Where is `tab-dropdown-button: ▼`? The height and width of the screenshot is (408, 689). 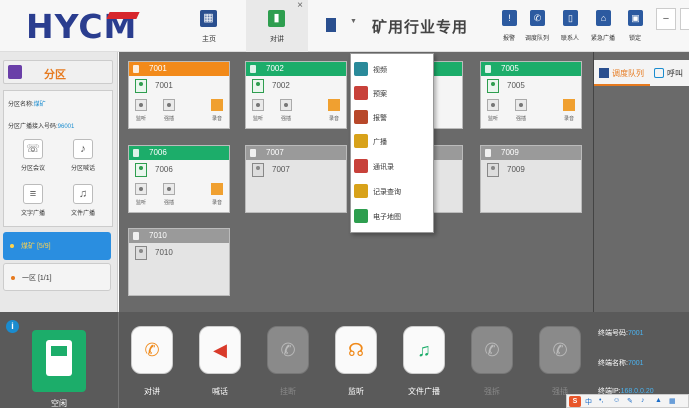
tab-dropdown-button: ▼ is located at coordinates (353, 21).